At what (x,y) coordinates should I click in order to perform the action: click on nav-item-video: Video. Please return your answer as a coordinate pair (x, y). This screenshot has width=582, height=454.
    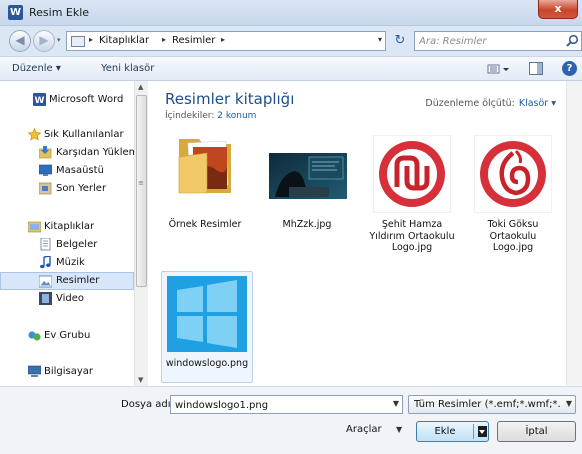
    Looking at the image, I should click on (67, 299).